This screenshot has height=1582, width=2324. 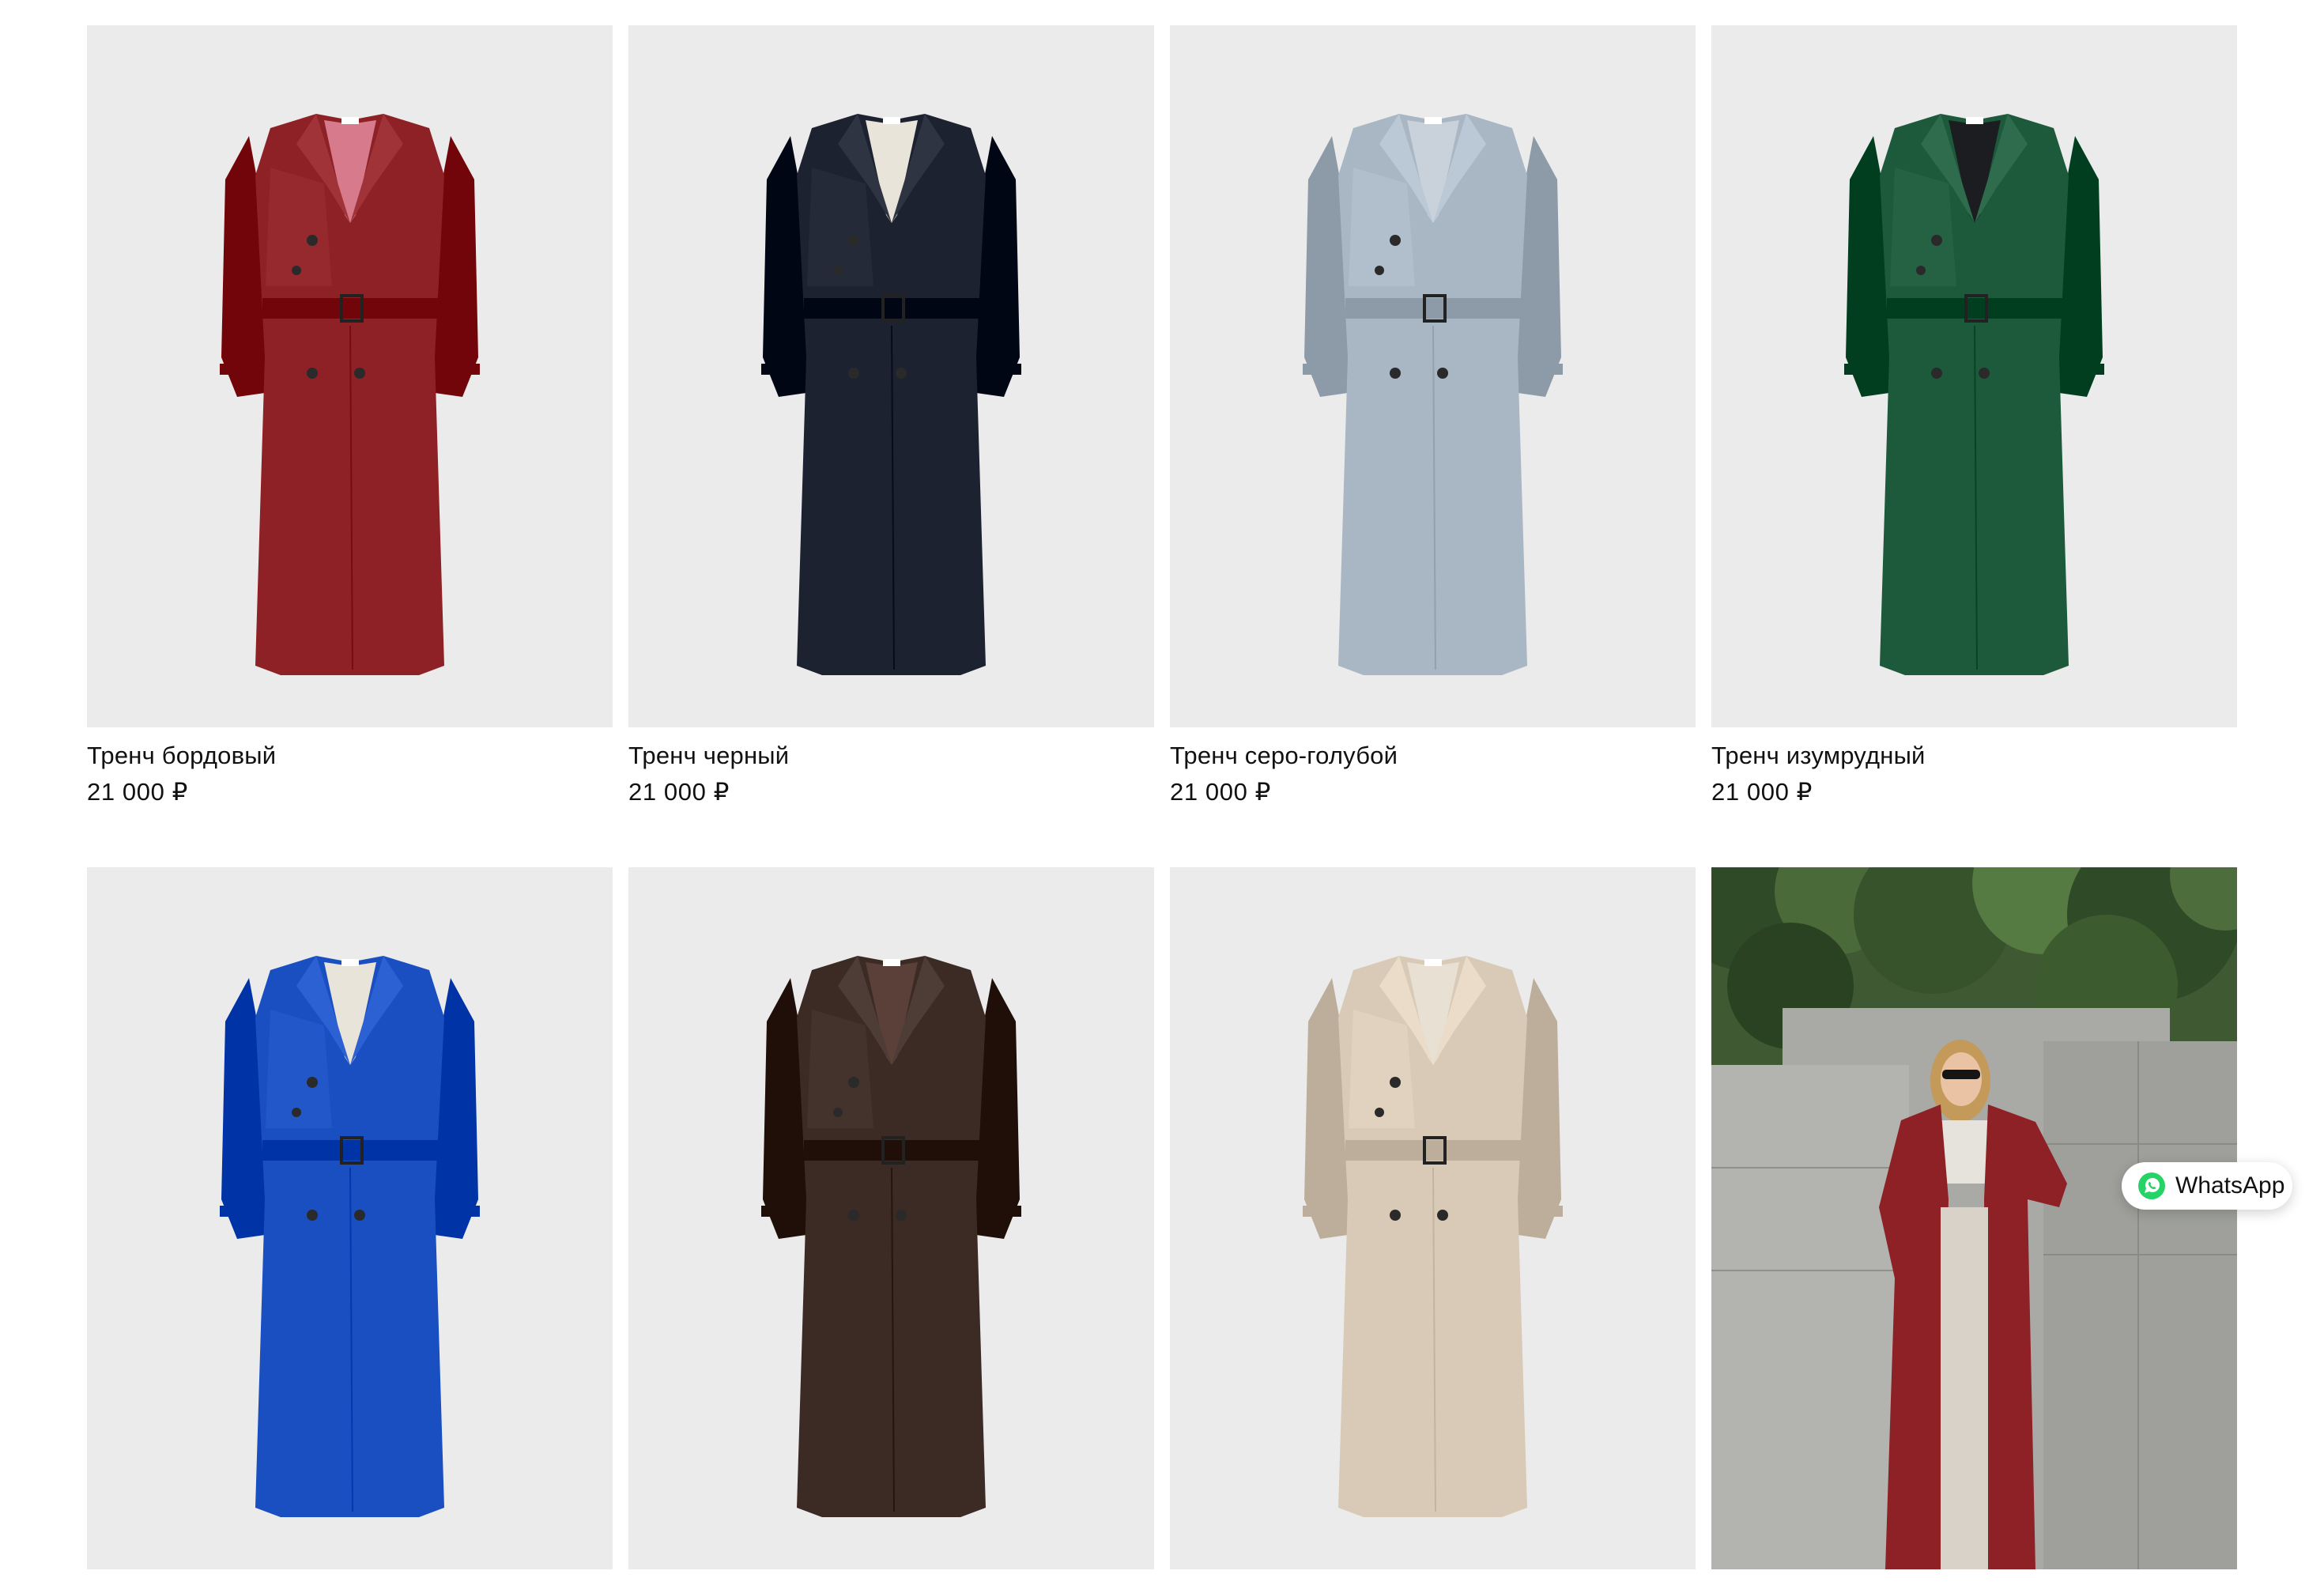 What do you see at coordinates (2230, 1185) in the screenshot?
I see `whatsapp-label: WhatsApp` at bounding box center [2230, 1185].